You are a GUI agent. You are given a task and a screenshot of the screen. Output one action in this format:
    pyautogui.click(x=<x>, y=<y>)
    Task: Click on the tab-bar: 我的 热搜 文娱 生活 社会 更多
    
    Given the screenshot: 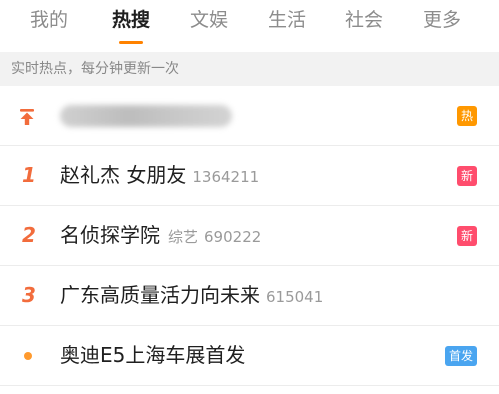 What is the action you would take?
    pyautogui.click(x=249, y=26)
    